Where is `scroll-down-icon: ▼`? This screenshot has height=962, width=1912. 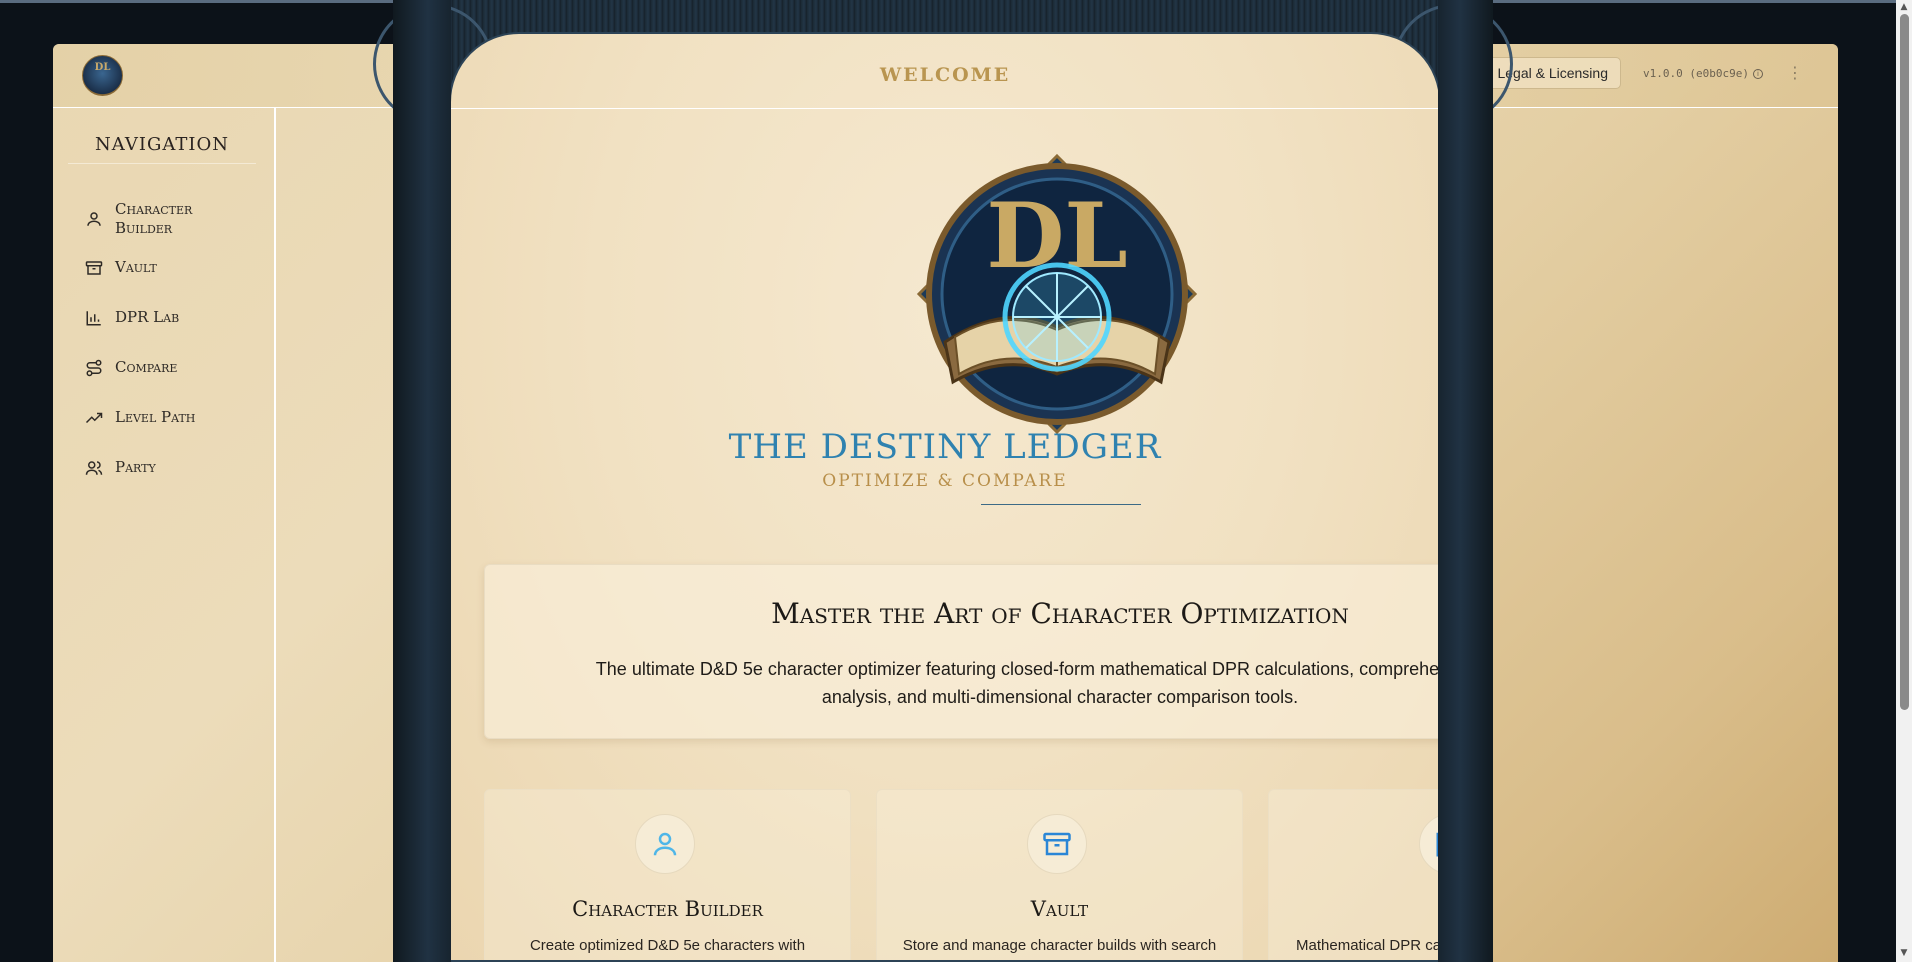 scroll-down-icon: ▼ is located at coordinates (1904, 953).